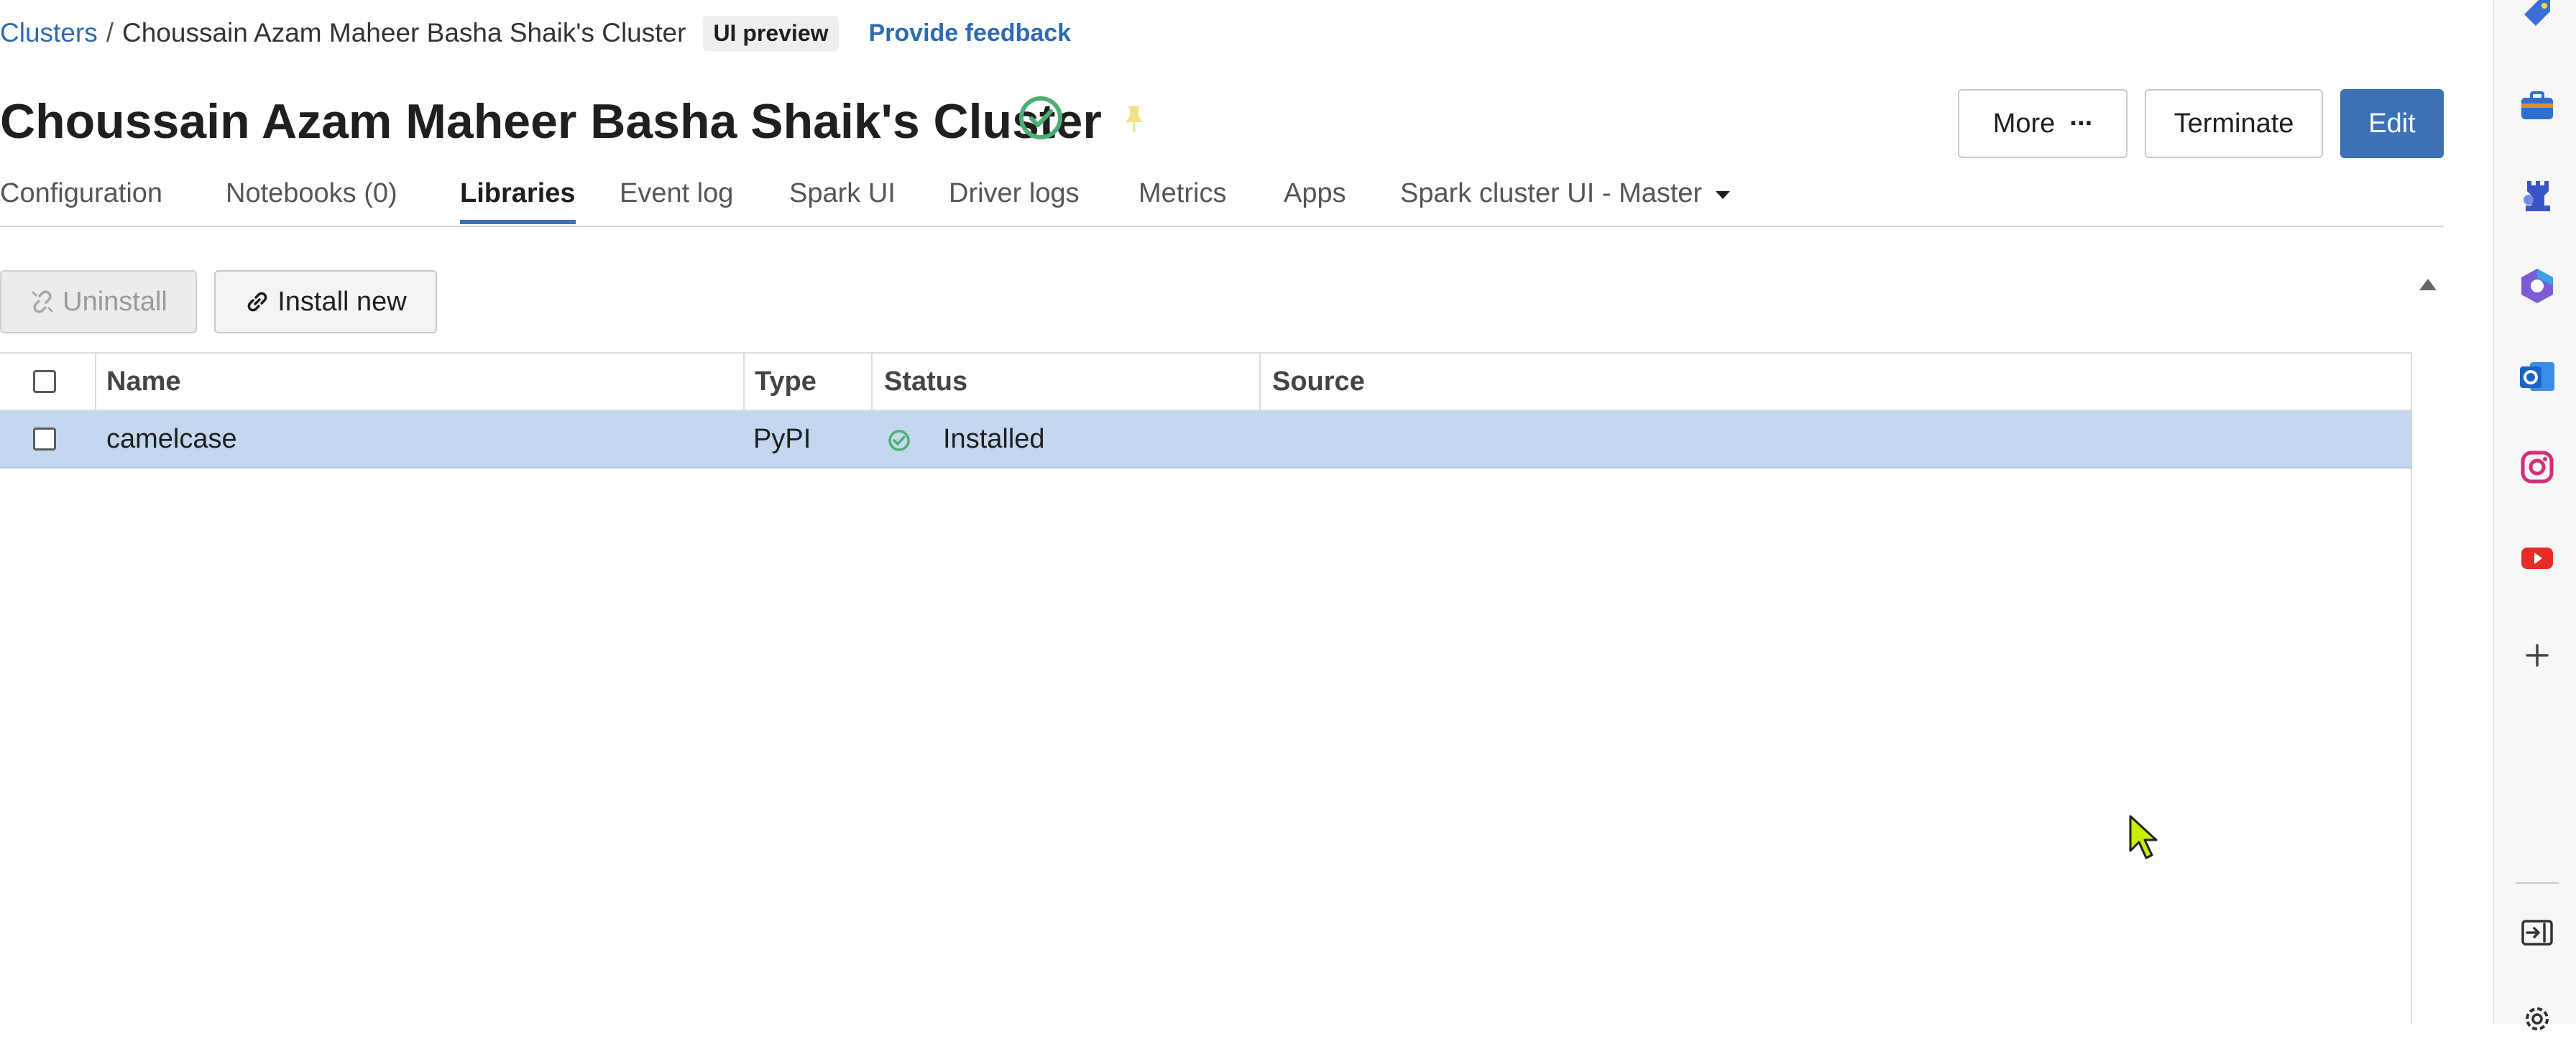 This screenshot has width=2576, height=1039. Describe the element at coordinates (2537, 1019) in the screenshot. I see `settings-gear-icon` at that location.